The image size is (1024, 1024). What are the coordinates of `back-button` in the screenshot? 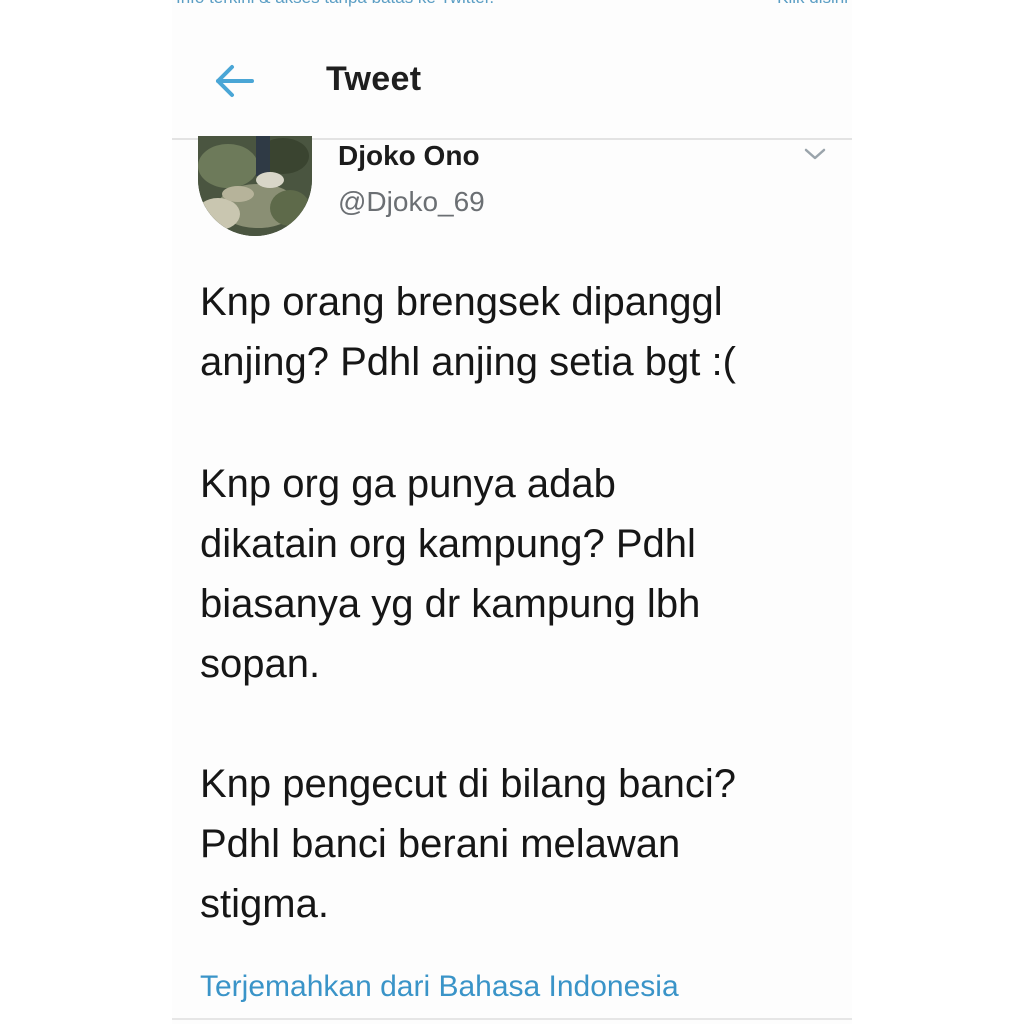 It's located at (235, 81).